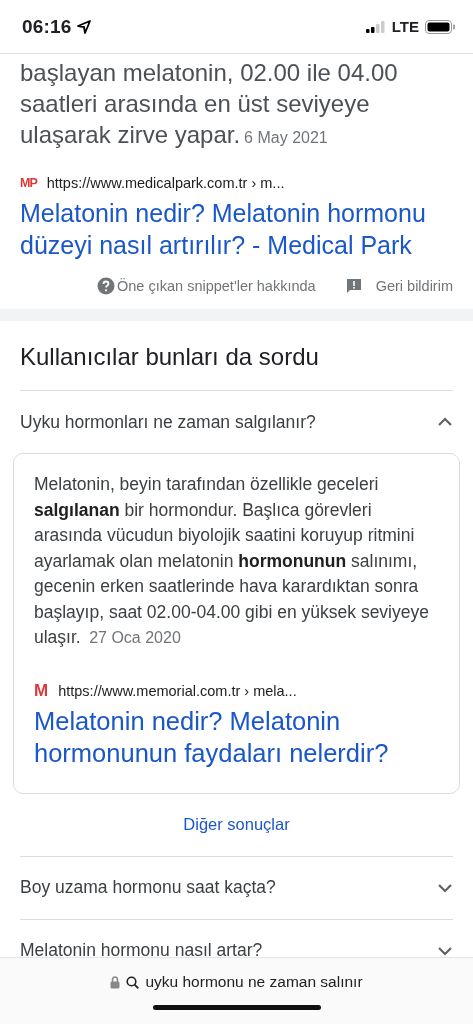 The image size is (473, 1024). I want to click on address-text: uyku hormonu ne zaman salınır, so click(254, 982).